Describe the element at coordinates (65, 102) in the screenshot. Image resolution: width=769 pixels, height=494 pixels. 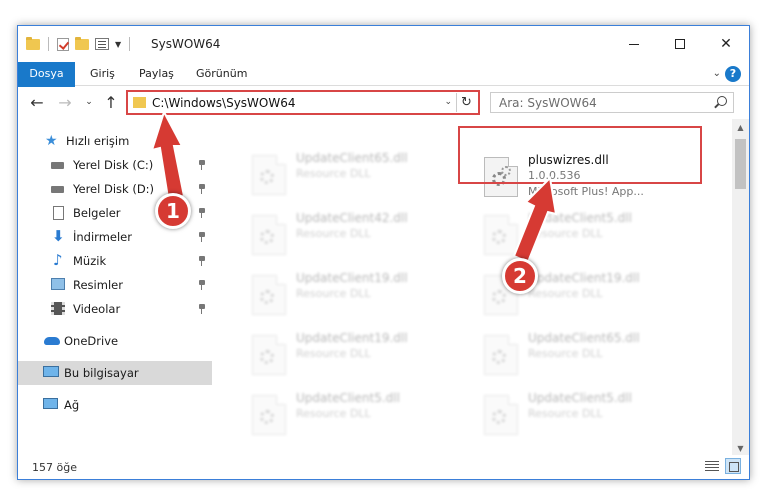
I see `forward-icon: →` at that location.